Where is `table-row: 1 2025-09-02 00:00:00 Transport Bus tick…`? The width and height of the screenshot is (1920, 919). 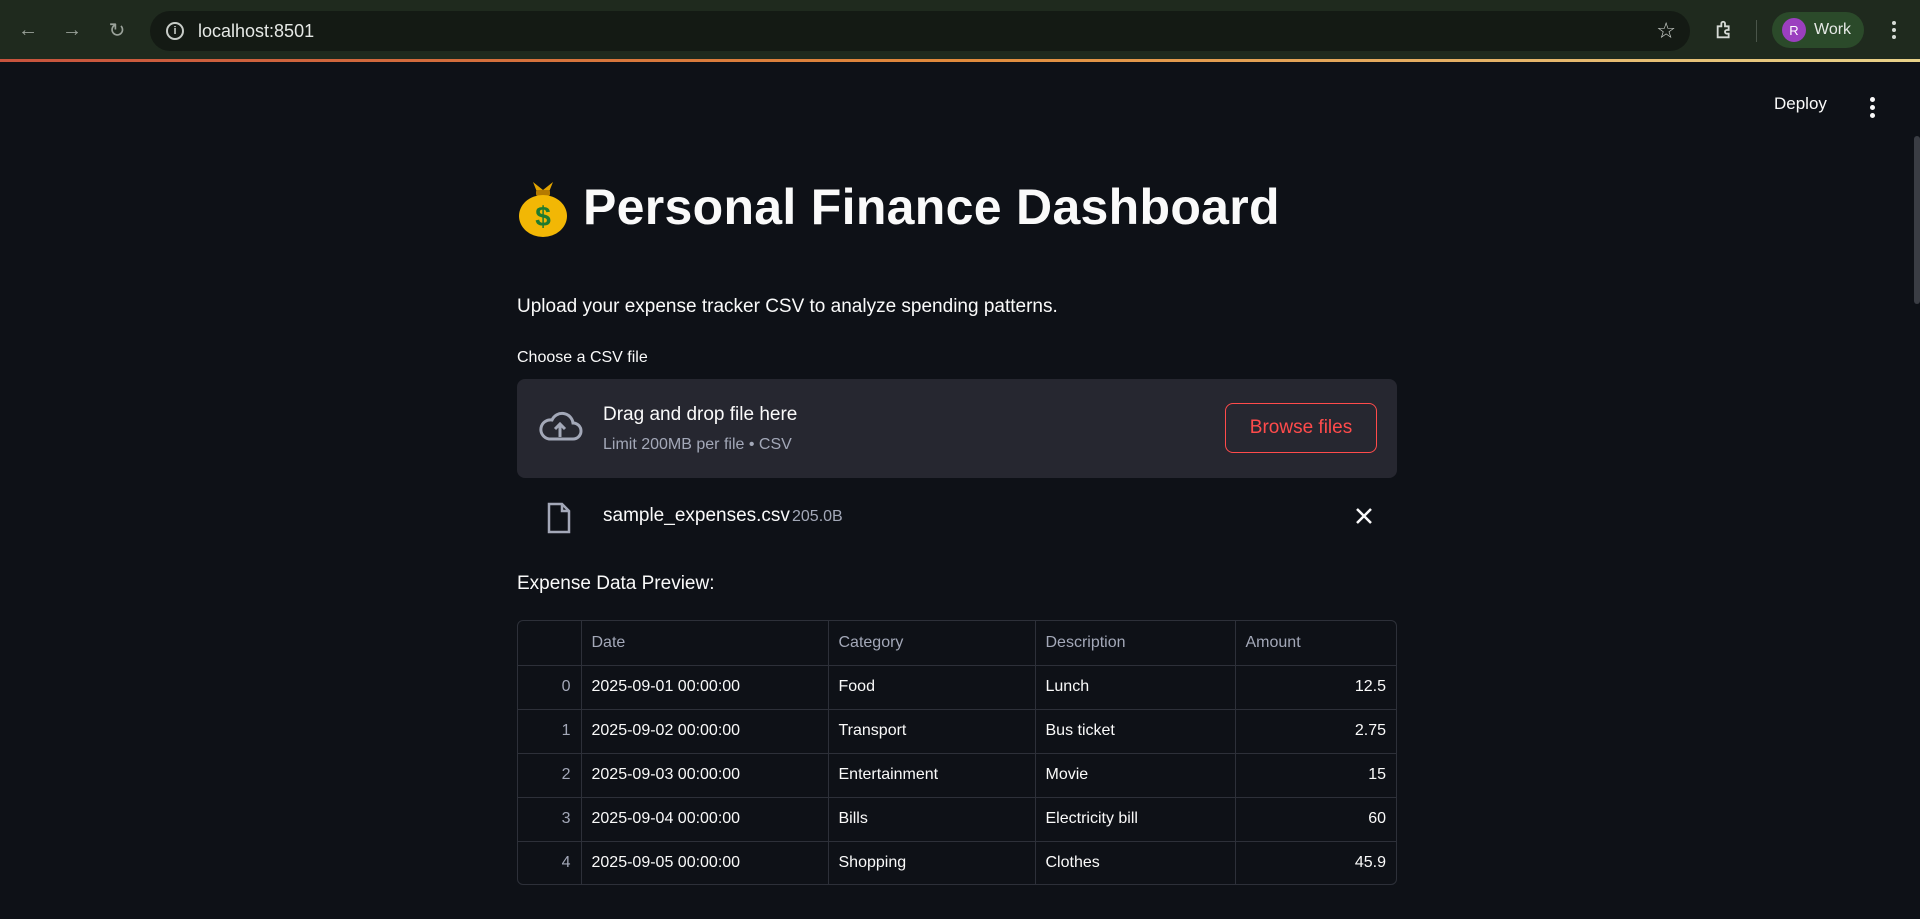 table-row: 1 2025-09-02 00:00:00 Transport Bus tick… is located at coordinates (957, 731).